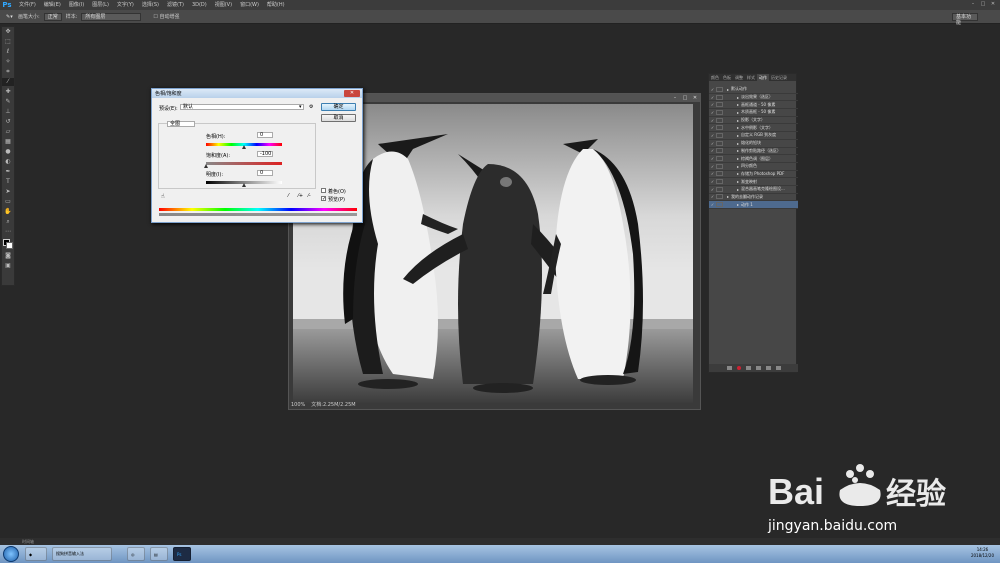  I want to click on history-brush-icon: ↺, so click(8, 122).